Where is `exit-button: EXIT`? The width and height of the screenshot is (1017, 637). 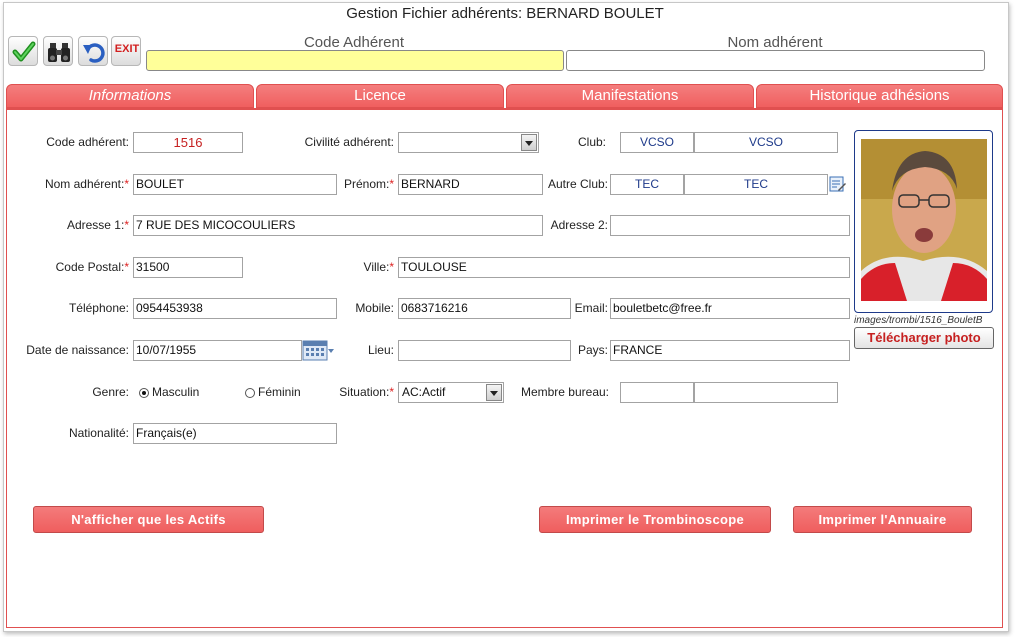
exit-button: EXIT is located at coordinates (126, 51).